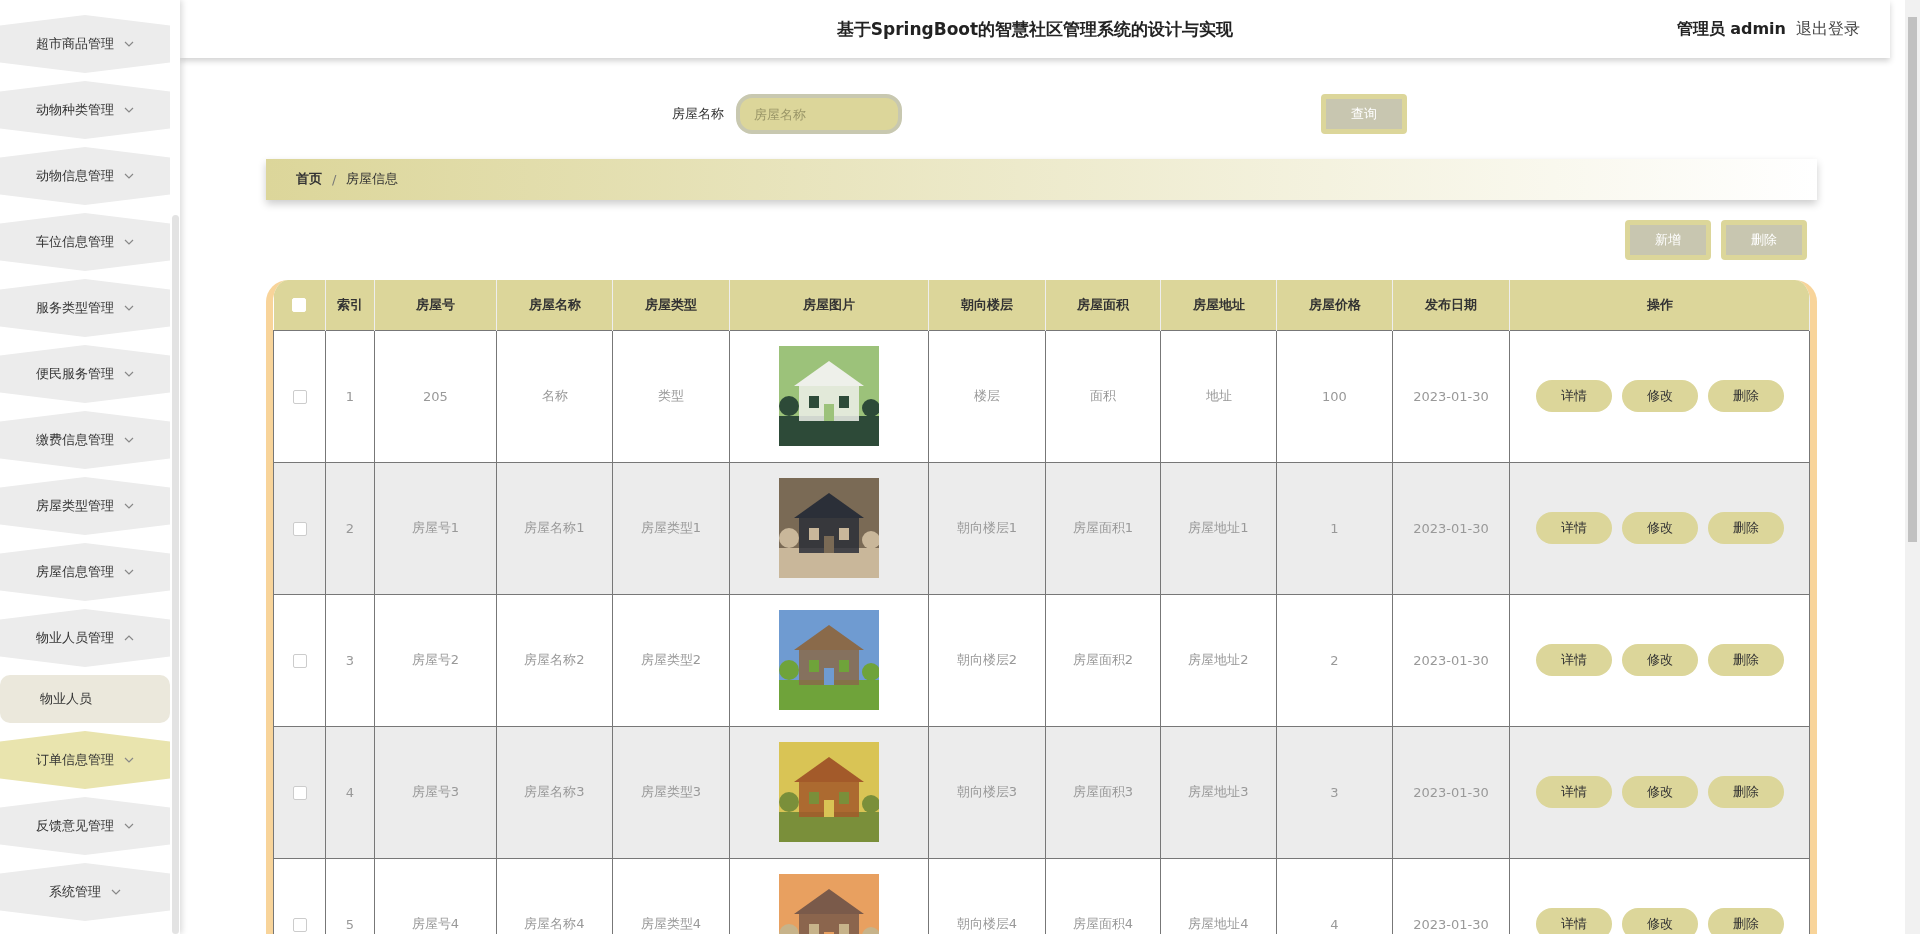 This screenshot has width=1920, height=934. Describe the element at coordinates (698, 114) in the screenshot. I see `search-label: 房屋名称` at that location.